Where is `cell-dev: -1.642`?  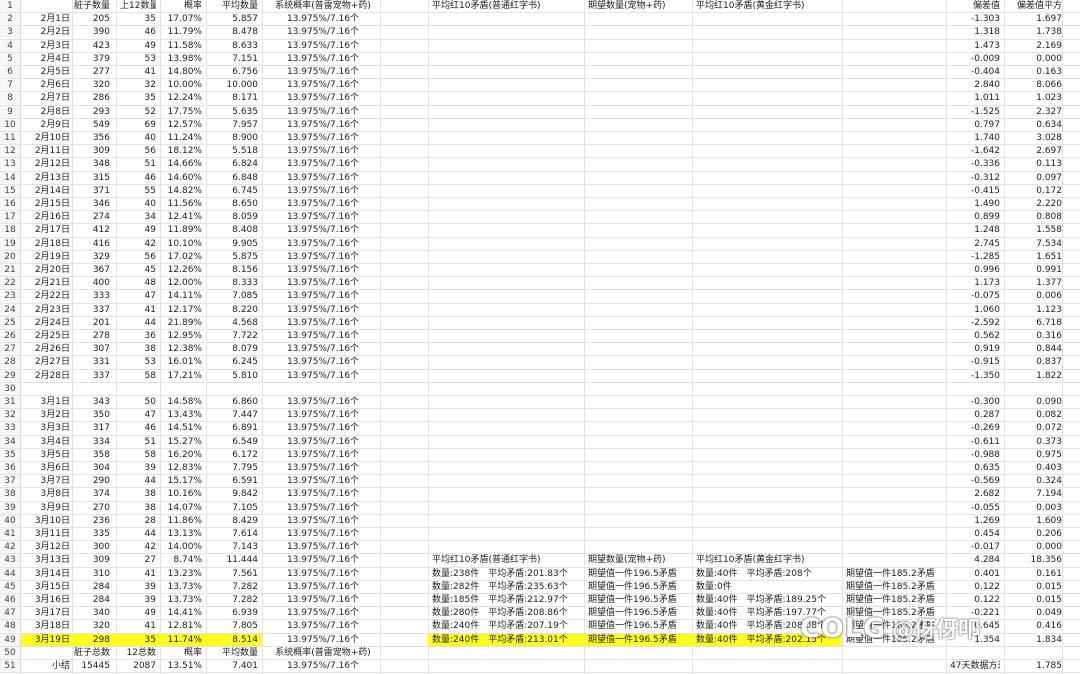
cell-dev: -1.642 is located at coordinates (975, 151).